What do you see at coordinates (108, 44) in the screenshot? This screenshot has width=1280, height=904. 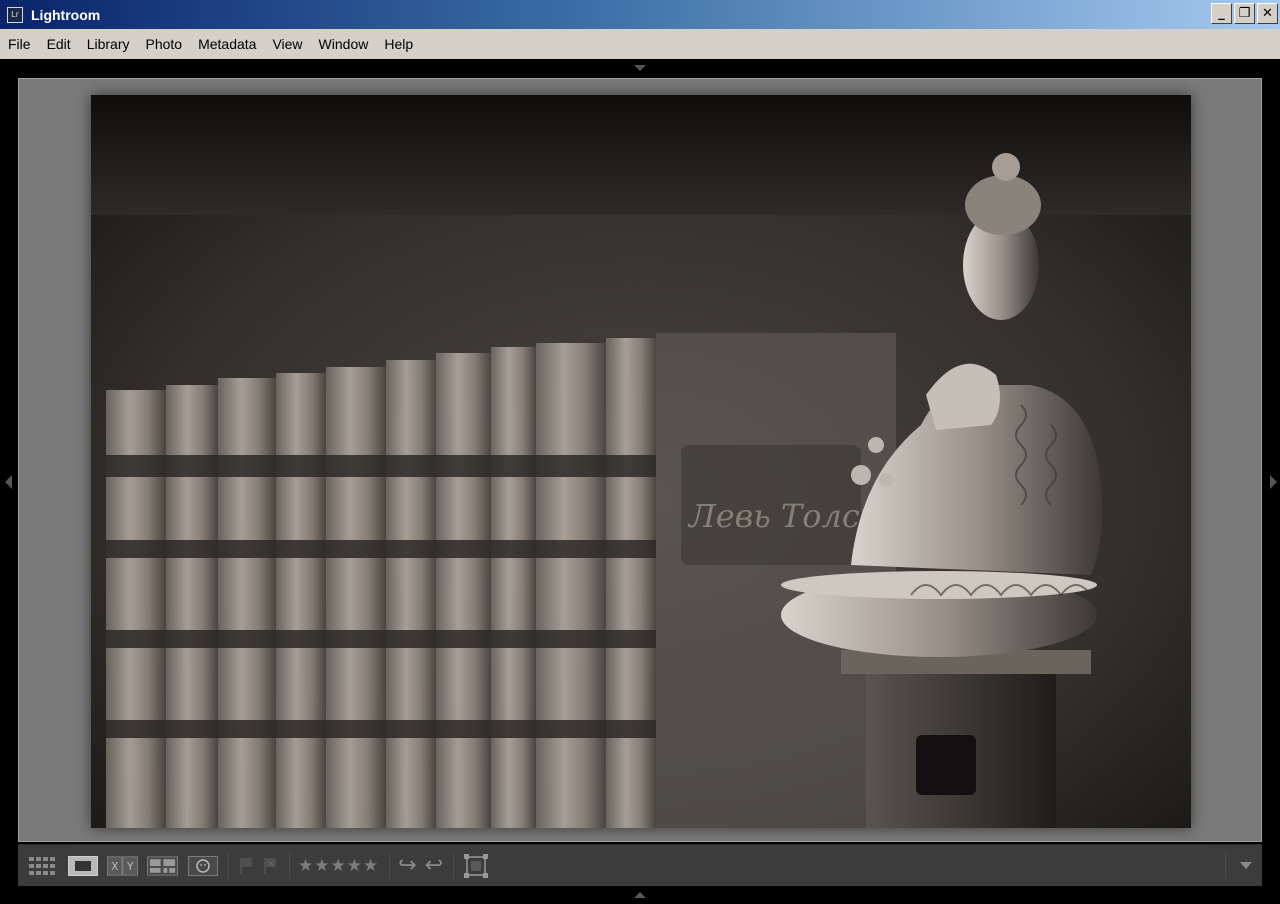 I see `menu-library: Library` at bounding box center [108, 44].